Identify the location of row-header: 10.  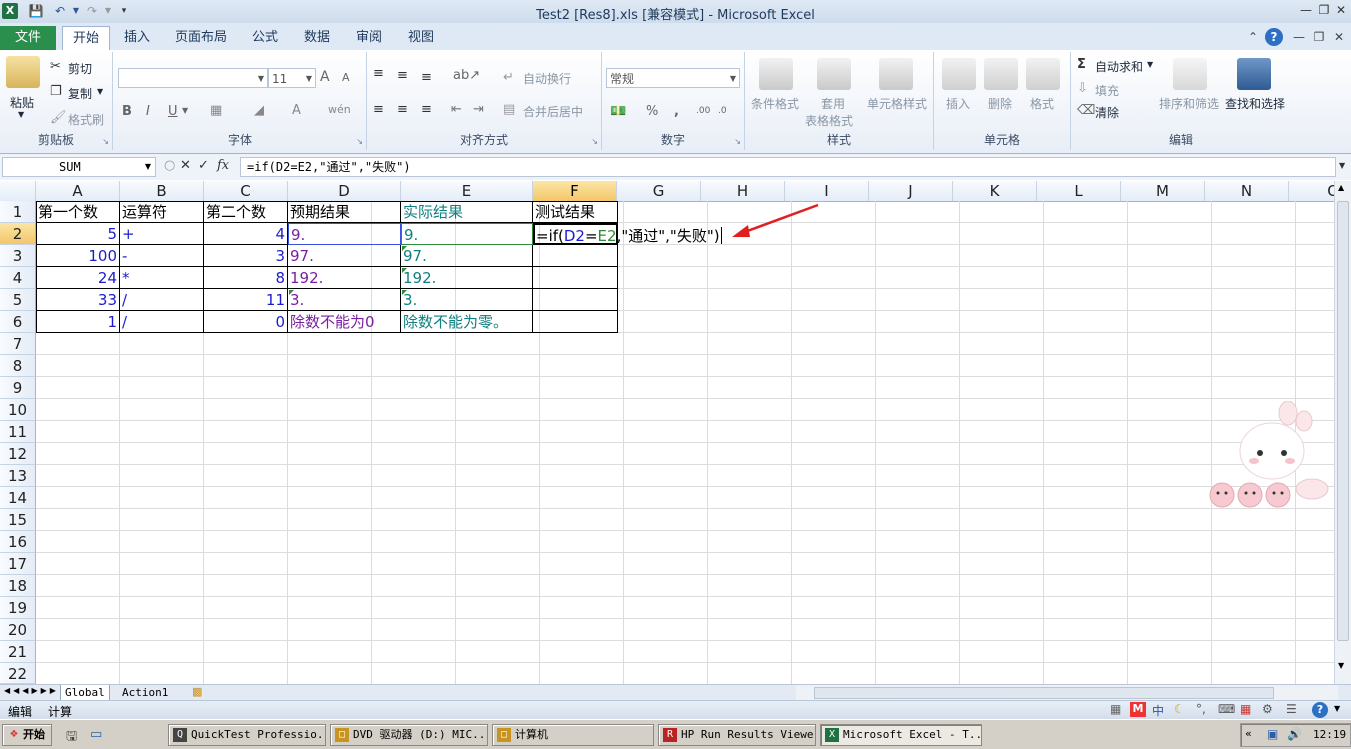
(18, 410).